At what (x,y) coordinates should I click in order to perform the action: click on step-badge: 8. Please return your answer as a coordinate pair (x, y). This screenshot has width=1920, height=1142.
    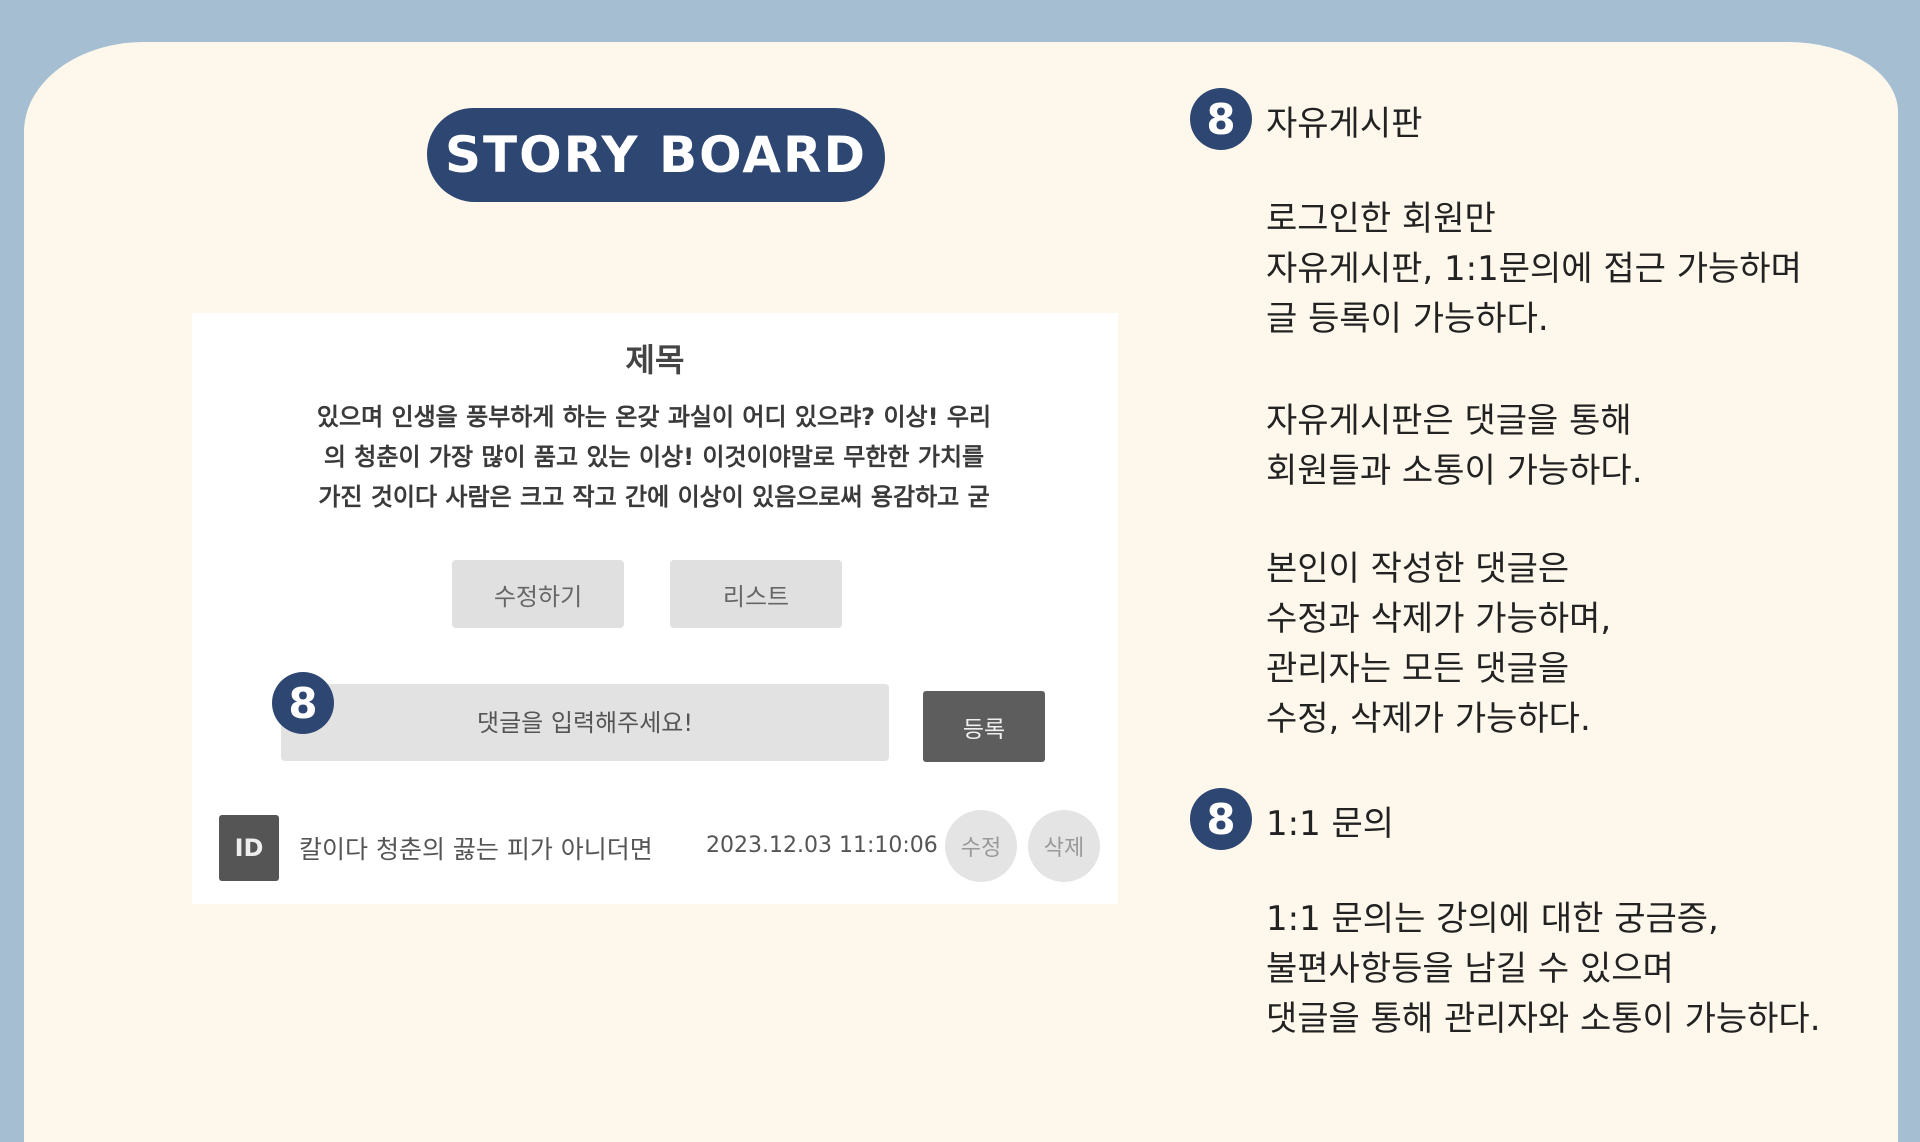
    Looking at the image, I should click on (303, 703).